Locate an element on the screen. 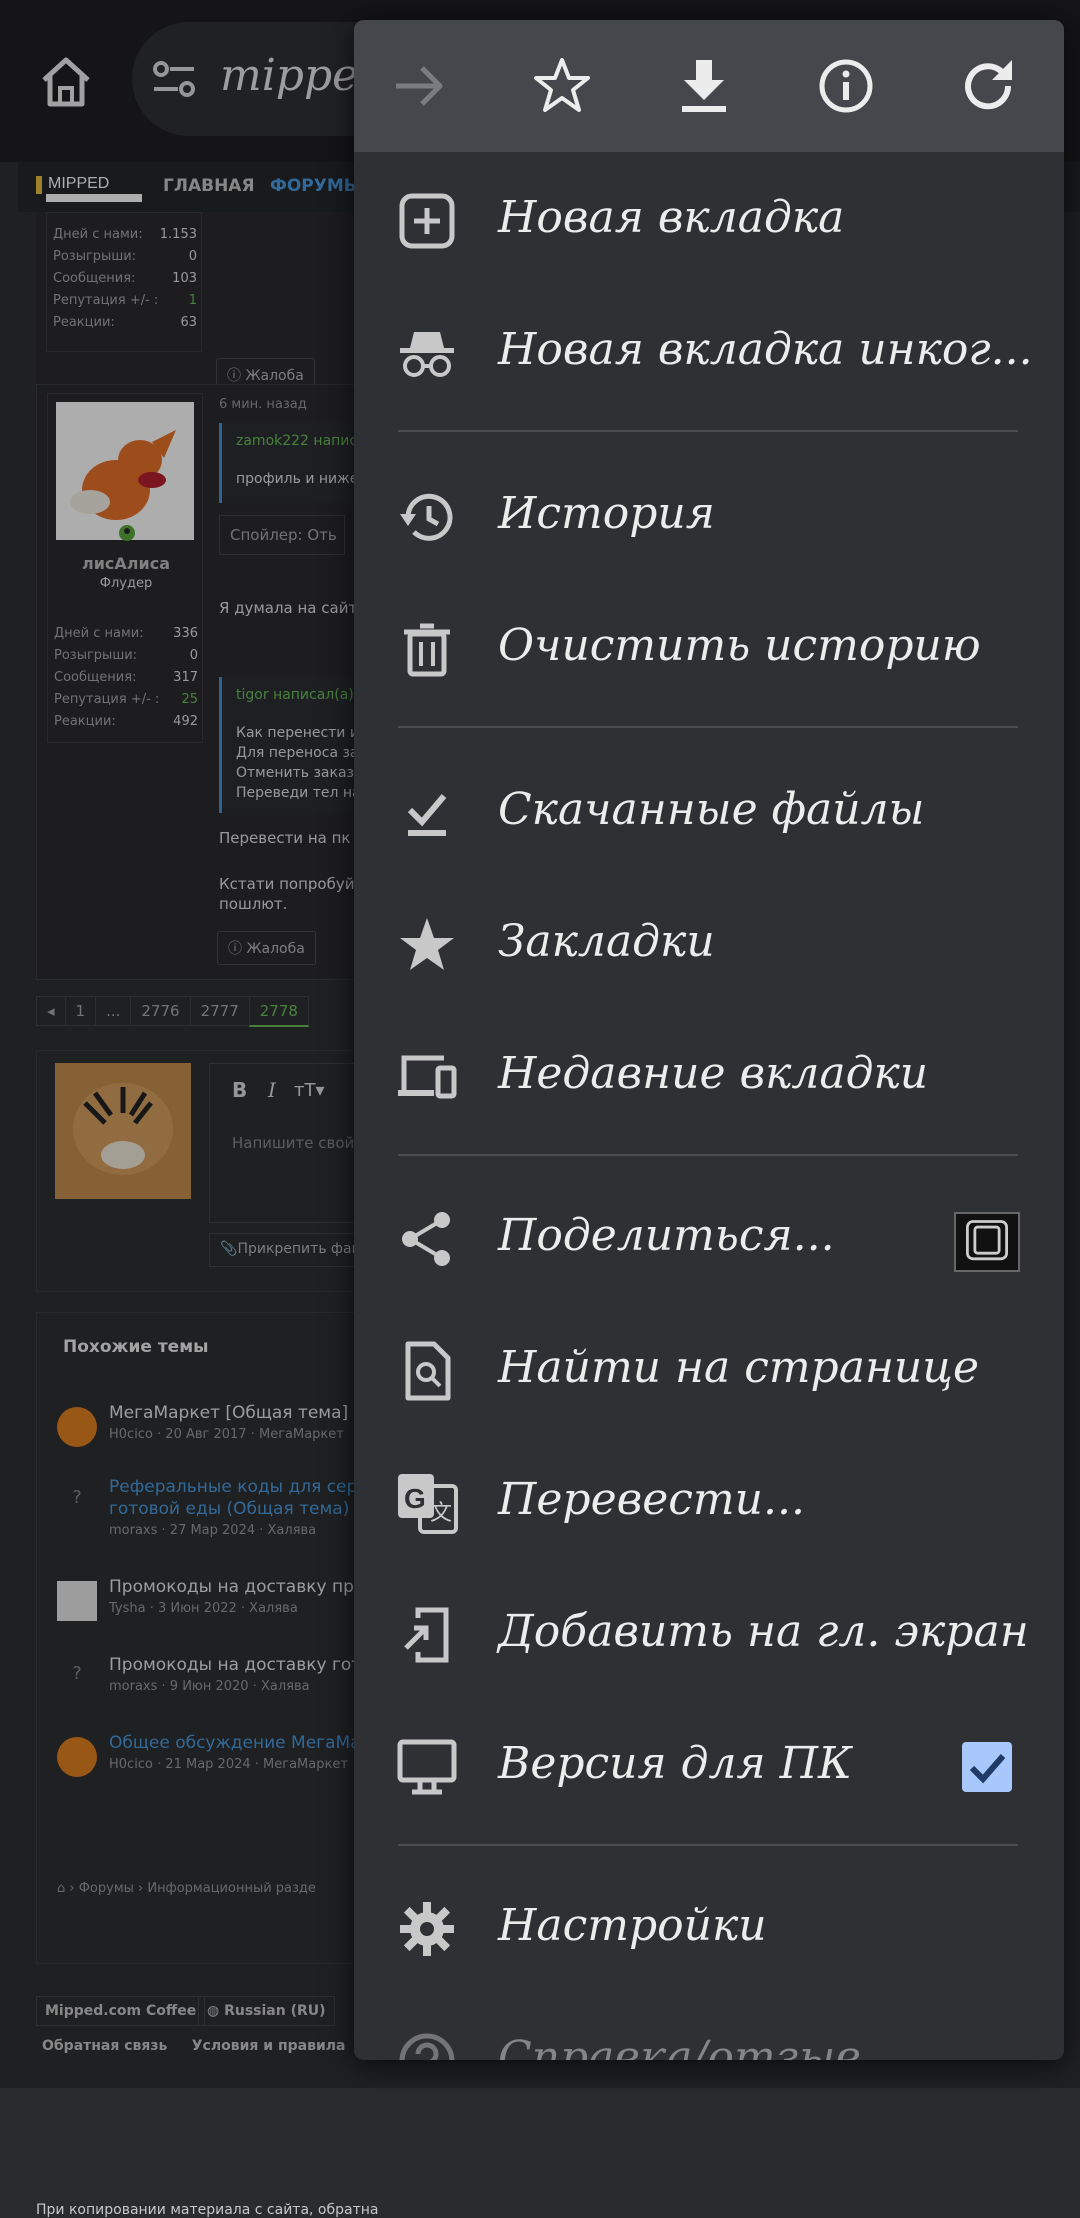 This screenshot has height=2218, width=1080. menu-item-help: Справка/отзыв is located at coordinates (709, 2033).